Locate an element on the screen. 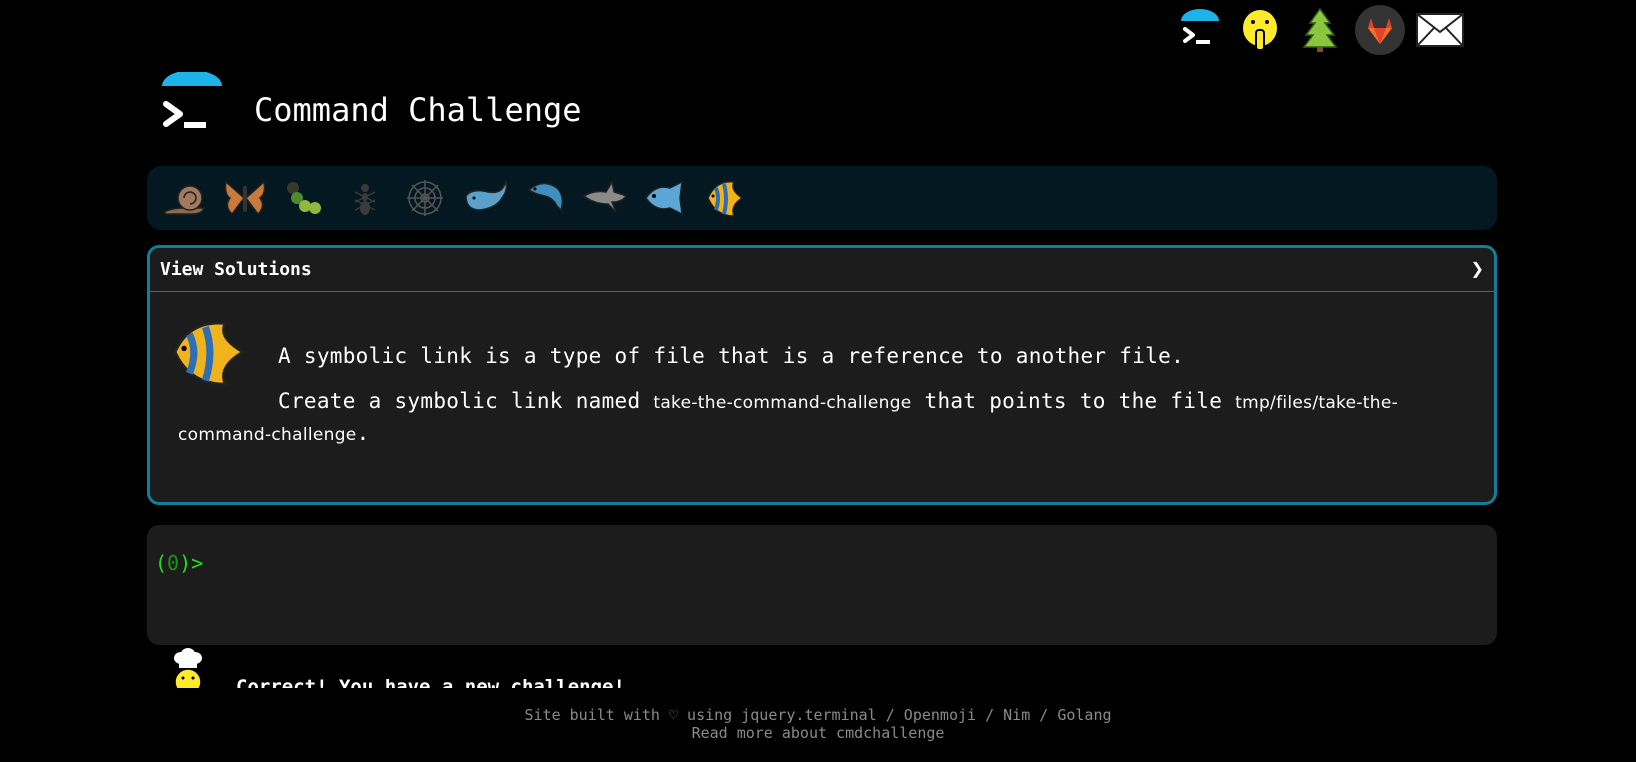 This screenshot has height=762, width=1636. gitlab-icon is located at coordinates (1380, 30).